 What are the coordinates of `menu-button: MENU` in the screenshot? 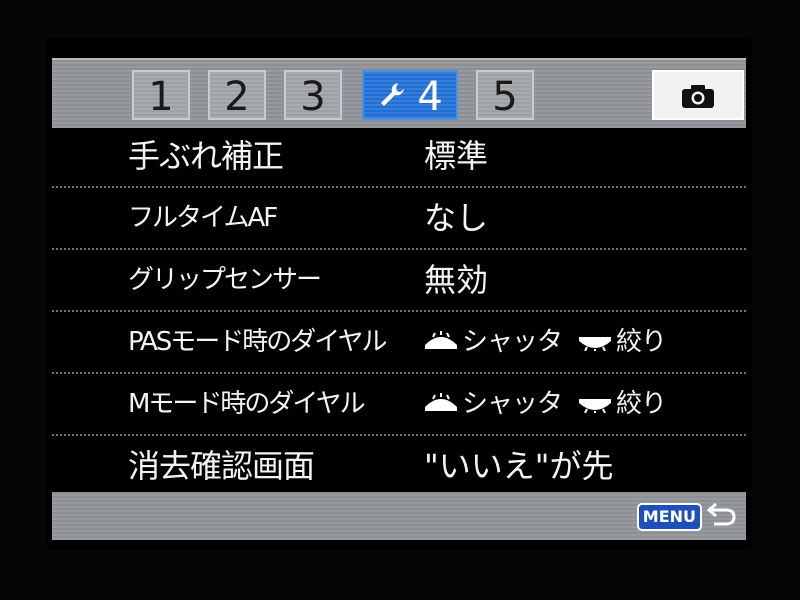 It's located at (669, 517).